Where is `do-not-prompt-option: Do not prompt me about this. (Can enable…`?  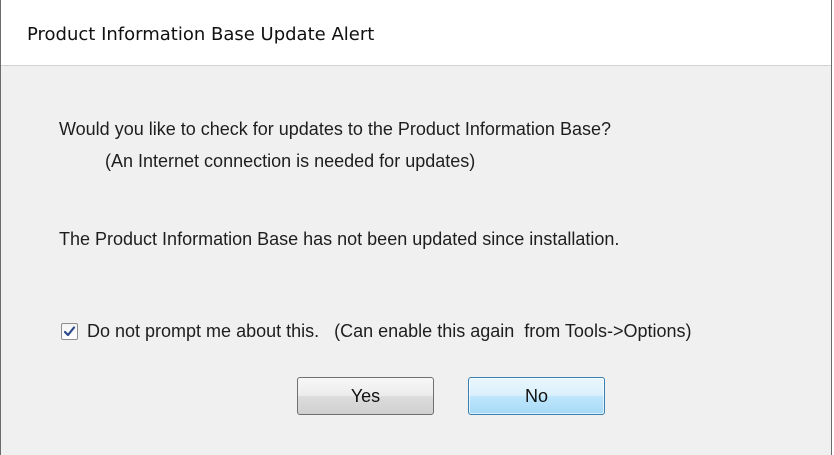
do-not-prompt-option: Do not prompt me about this. (Can enable… is located at coordinates (376, 331).